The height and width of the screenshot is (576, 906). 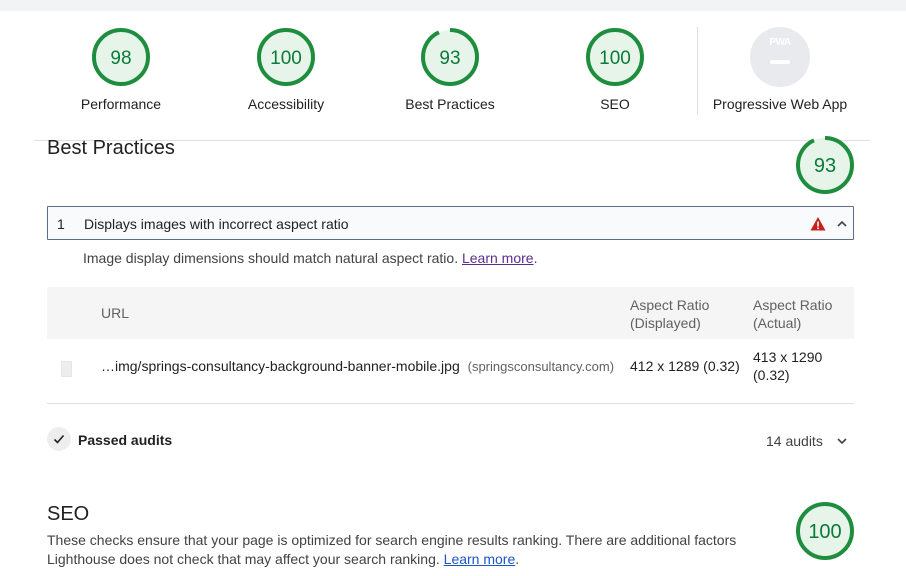 I want to click on gauge-pwa: PWA Progressive Web App, so click(x=780, y=69).